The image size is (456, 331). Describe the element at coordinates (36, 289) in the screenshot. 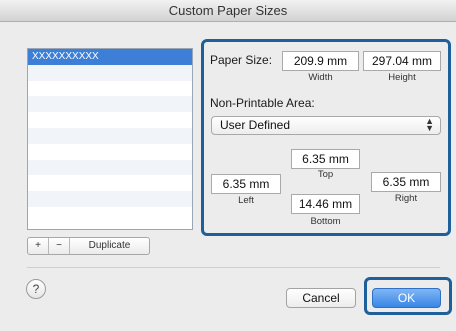

I see `help-button: ?` at that location.